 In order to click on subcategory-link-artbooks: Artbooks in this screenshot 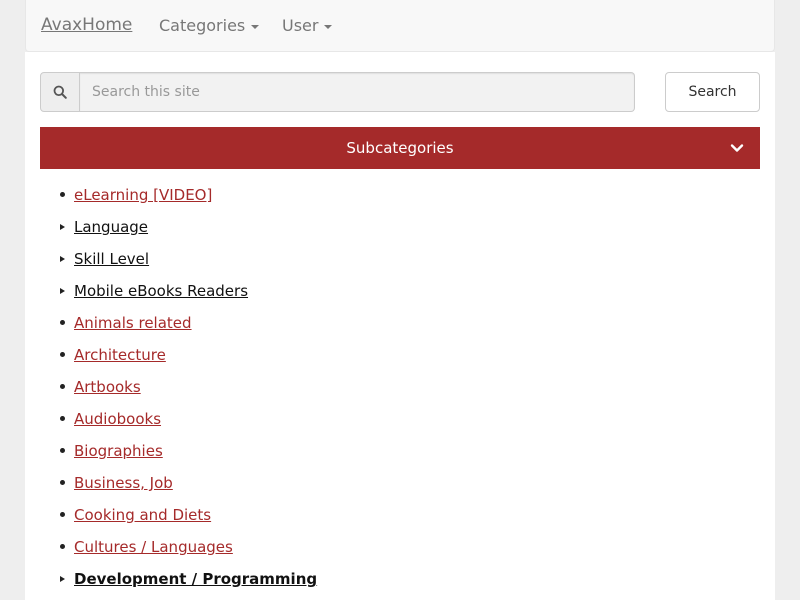, I will do `click(107, 387)`.